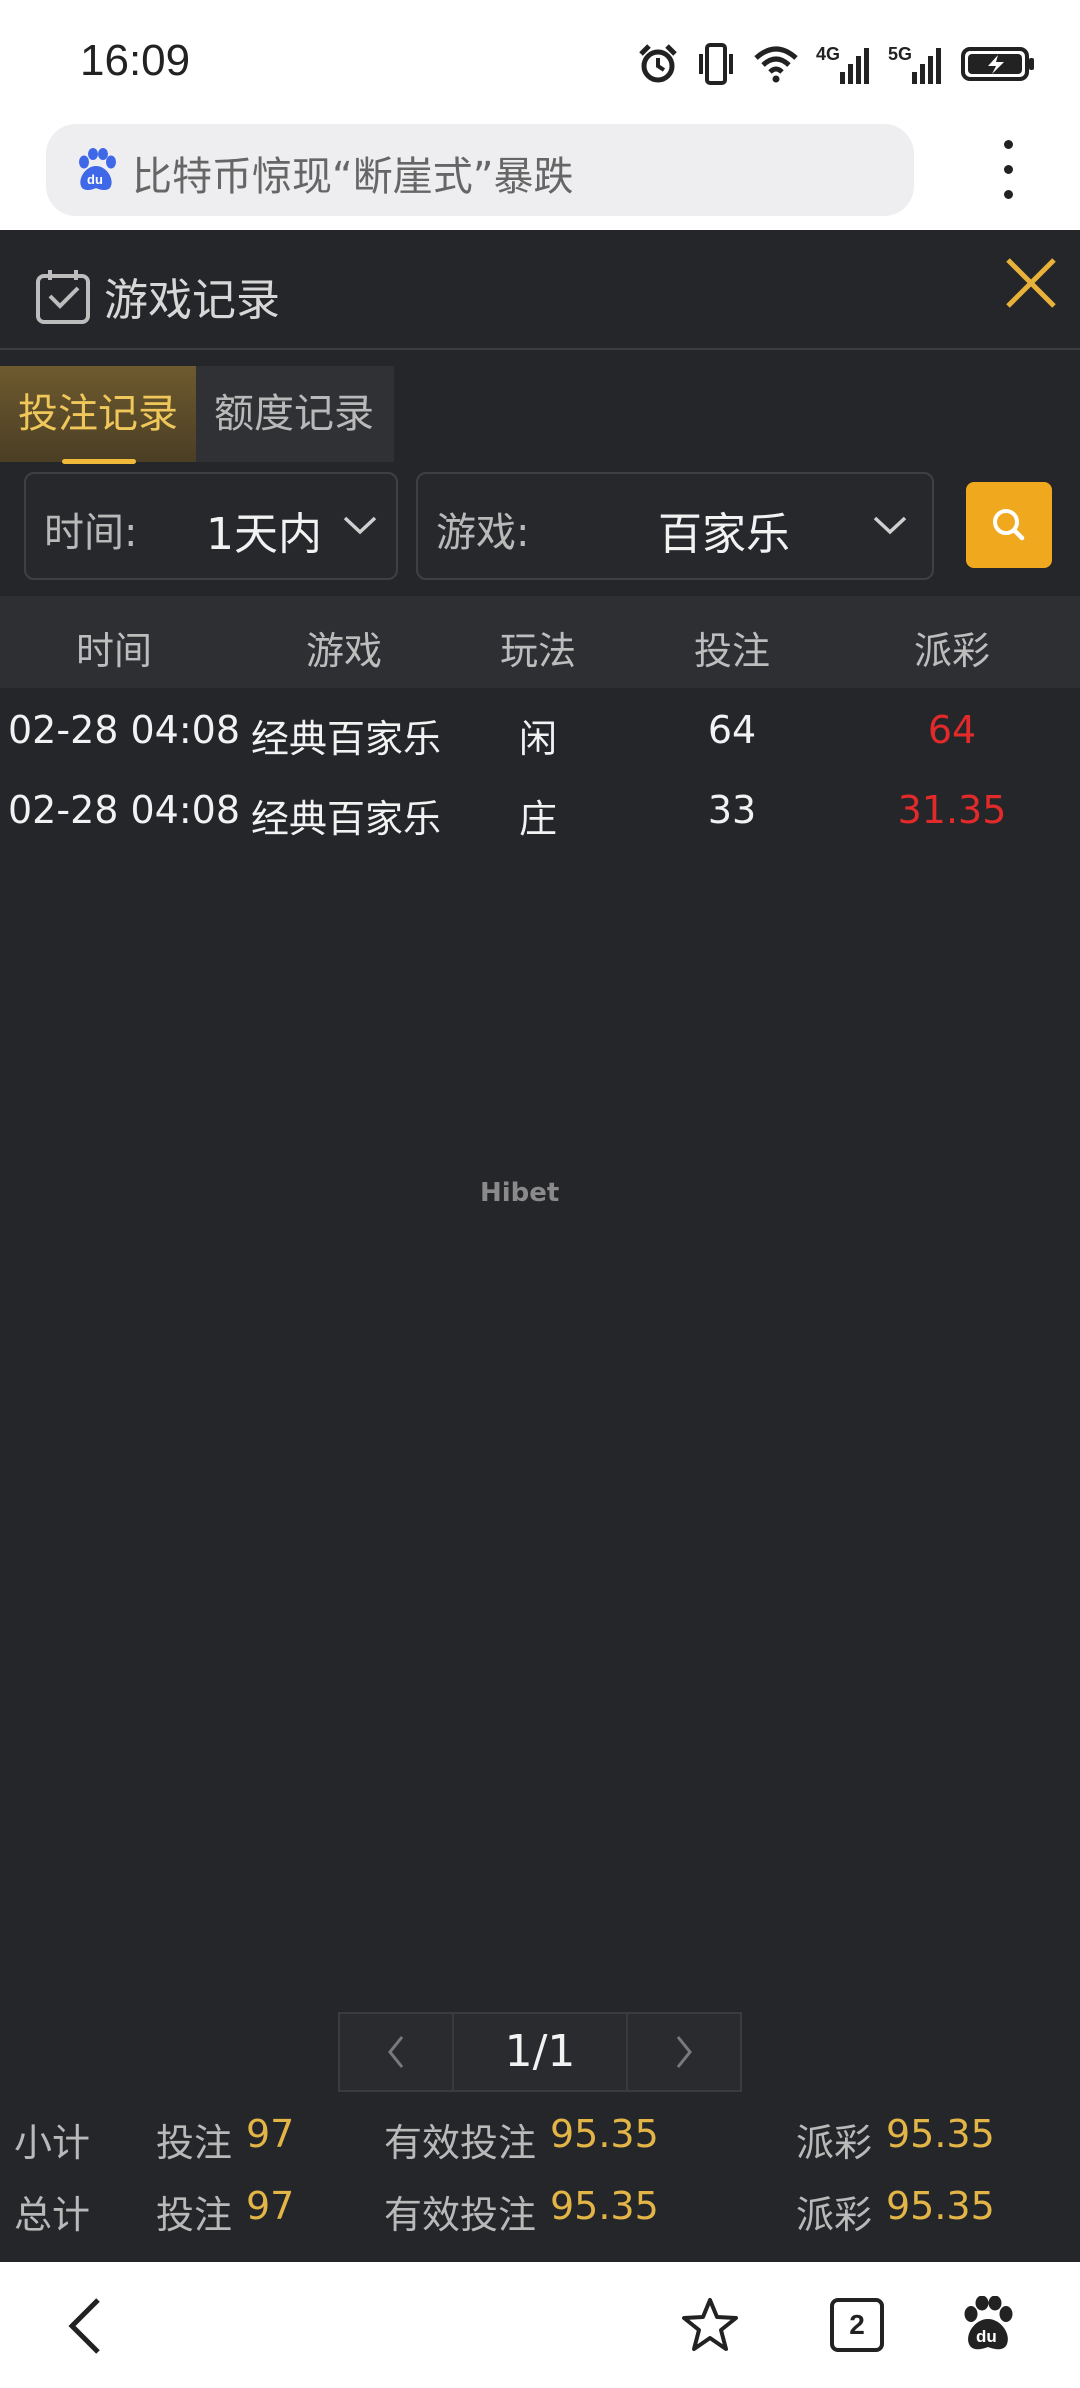 The height and width of the screenshot is (2388, 1080). Describe the element at coordinates (460, 2215) in the screenshot. I see `total-valid-label: 有效投注` at that location.